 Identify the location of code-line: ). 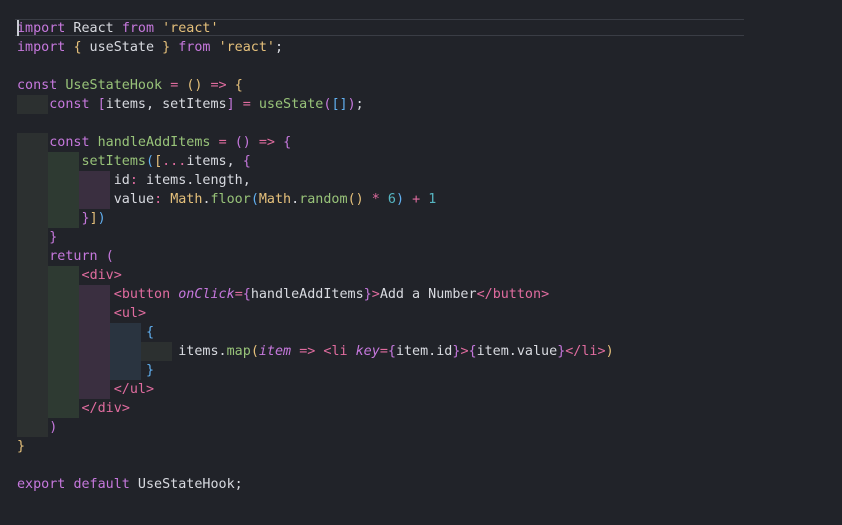
(315, 427).